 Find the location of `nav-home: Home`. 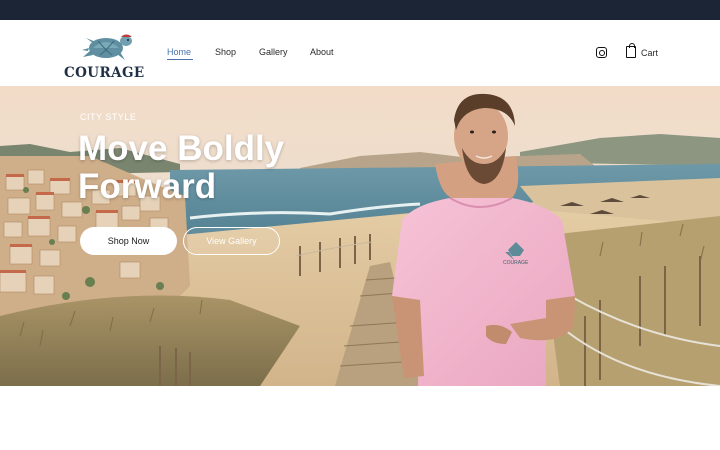

nav-home: Home is located at coordinates (179, 52).